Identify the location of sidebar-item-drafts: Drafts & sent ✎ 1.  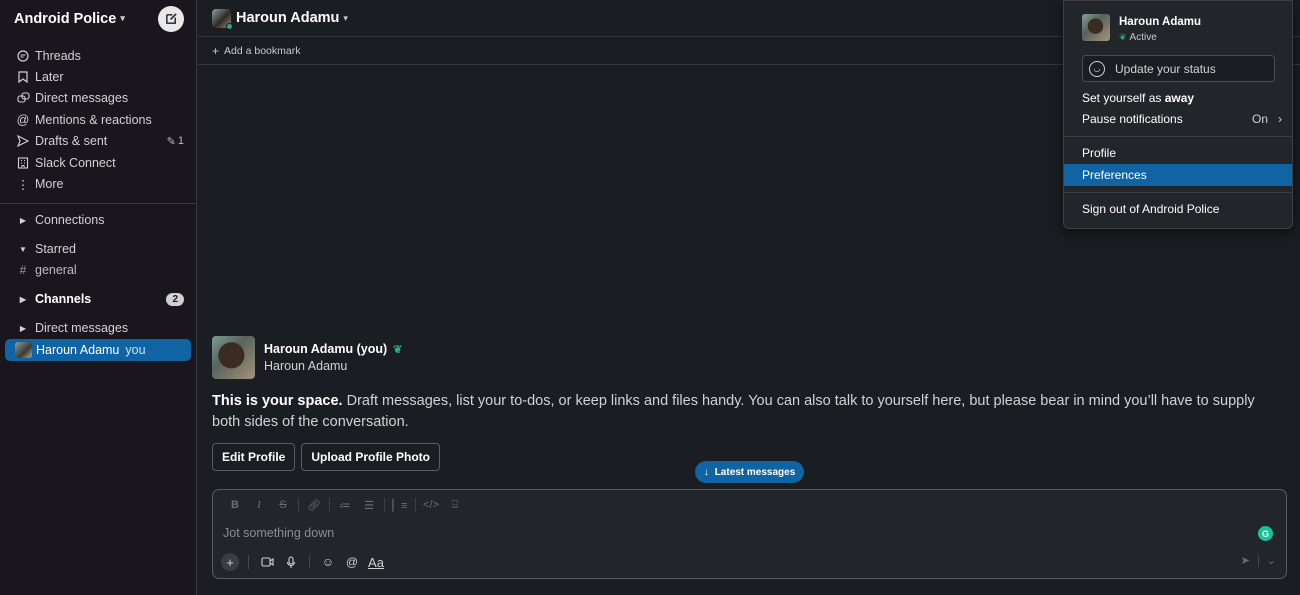
(98, 141).